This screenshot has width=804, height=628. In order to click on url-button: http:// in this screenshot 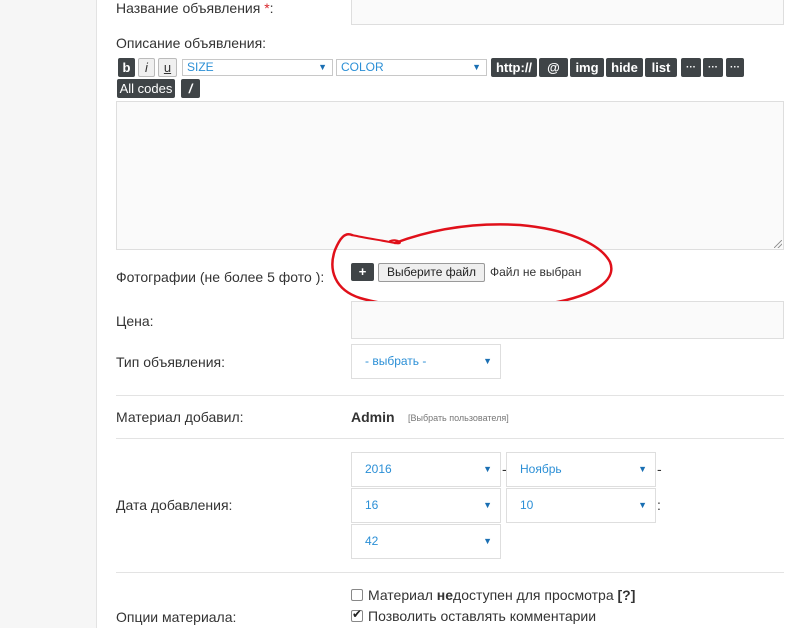, I will do `click(514, 67)`.